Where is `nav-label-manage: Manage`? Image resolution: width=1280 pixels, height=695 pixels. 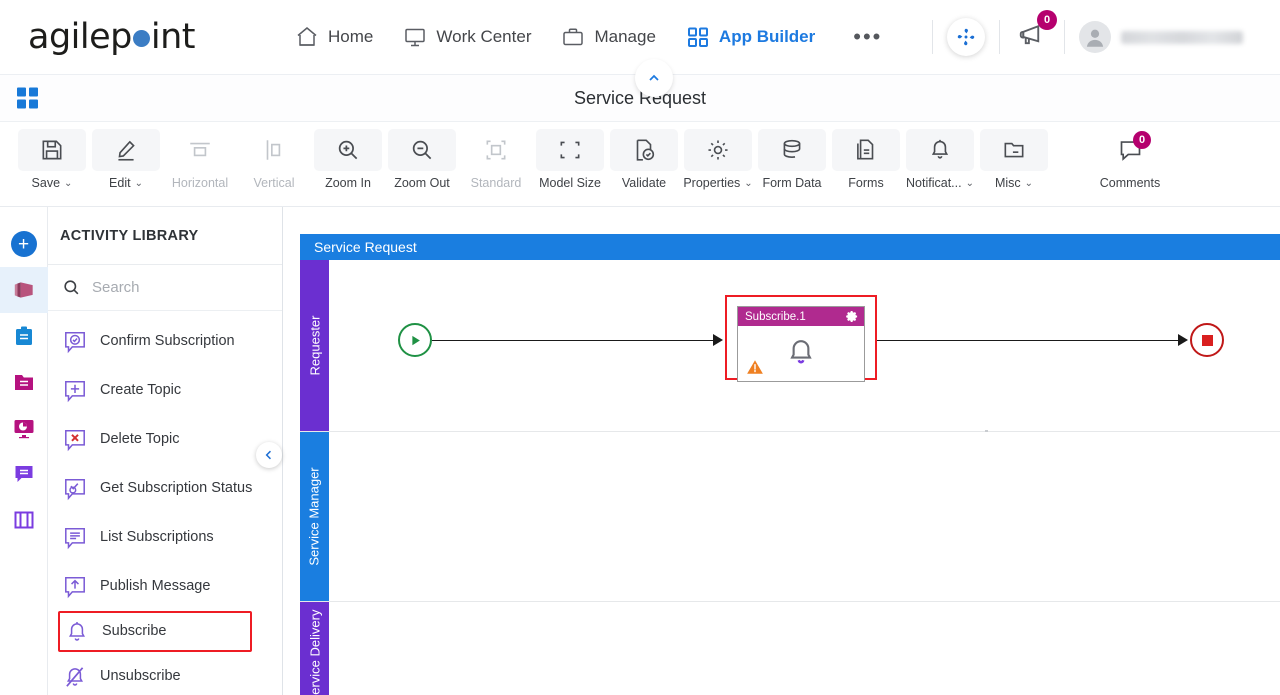 nav-label-manage: Manage is located at coordinates (625, 36).